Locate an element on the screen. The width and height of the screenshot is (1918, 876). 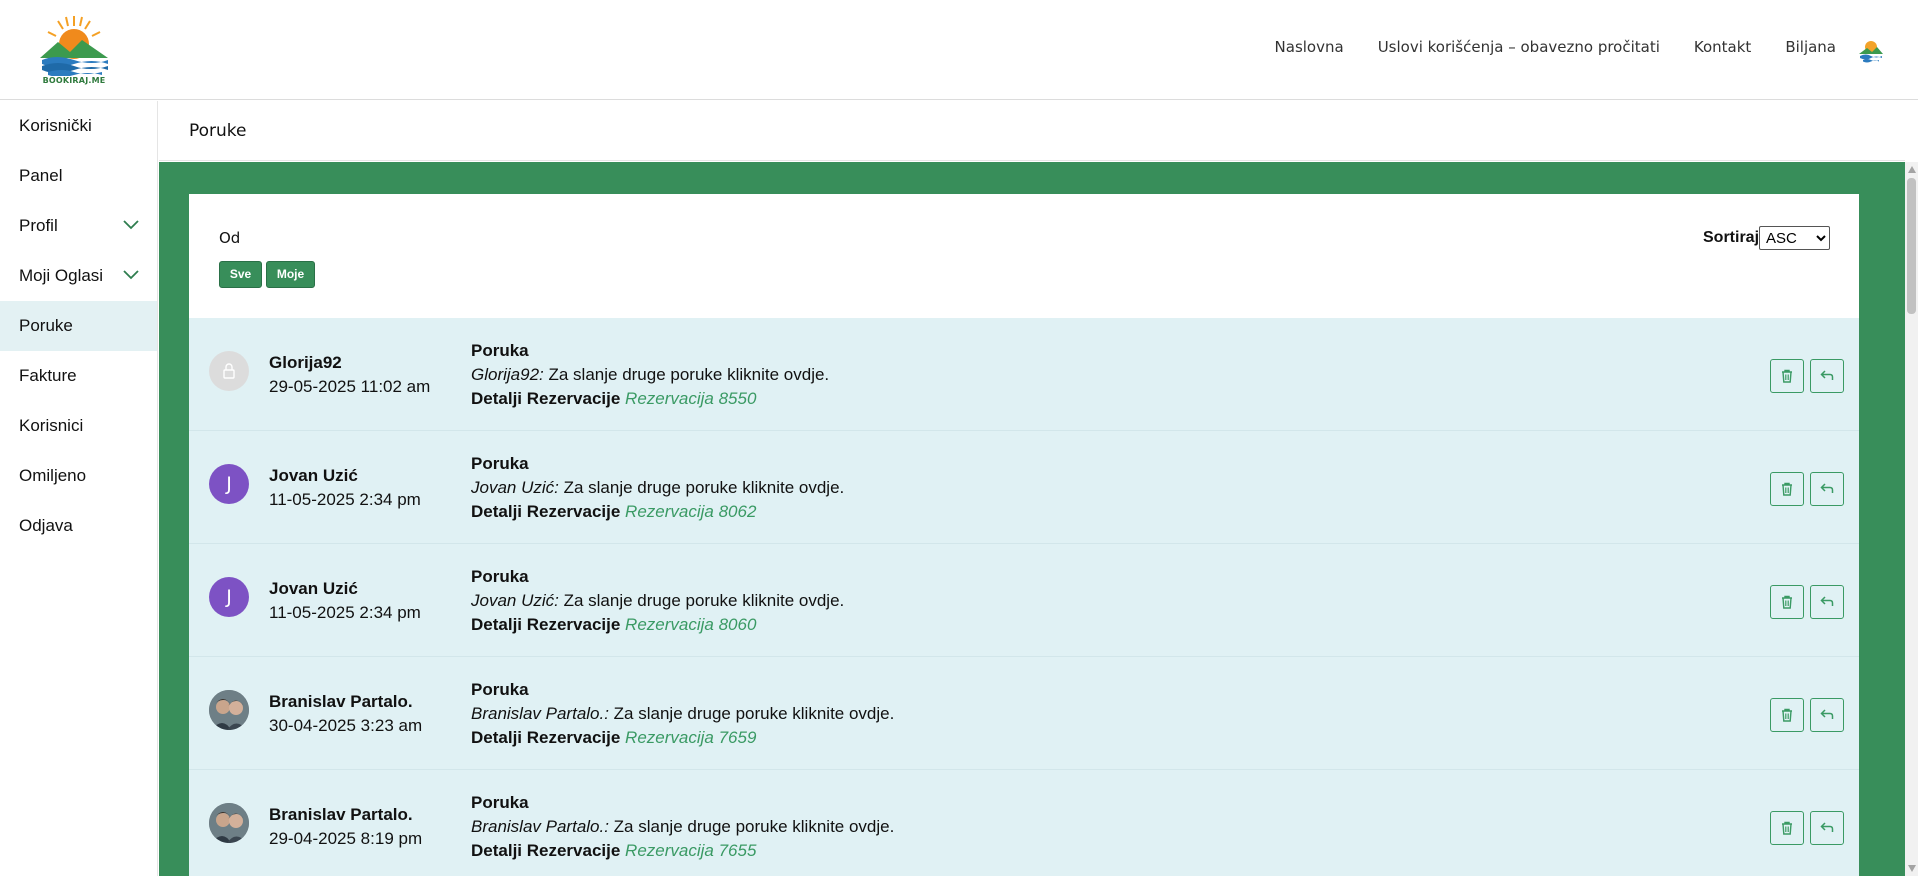
user-avatar is located at coordinates (1871, 50).